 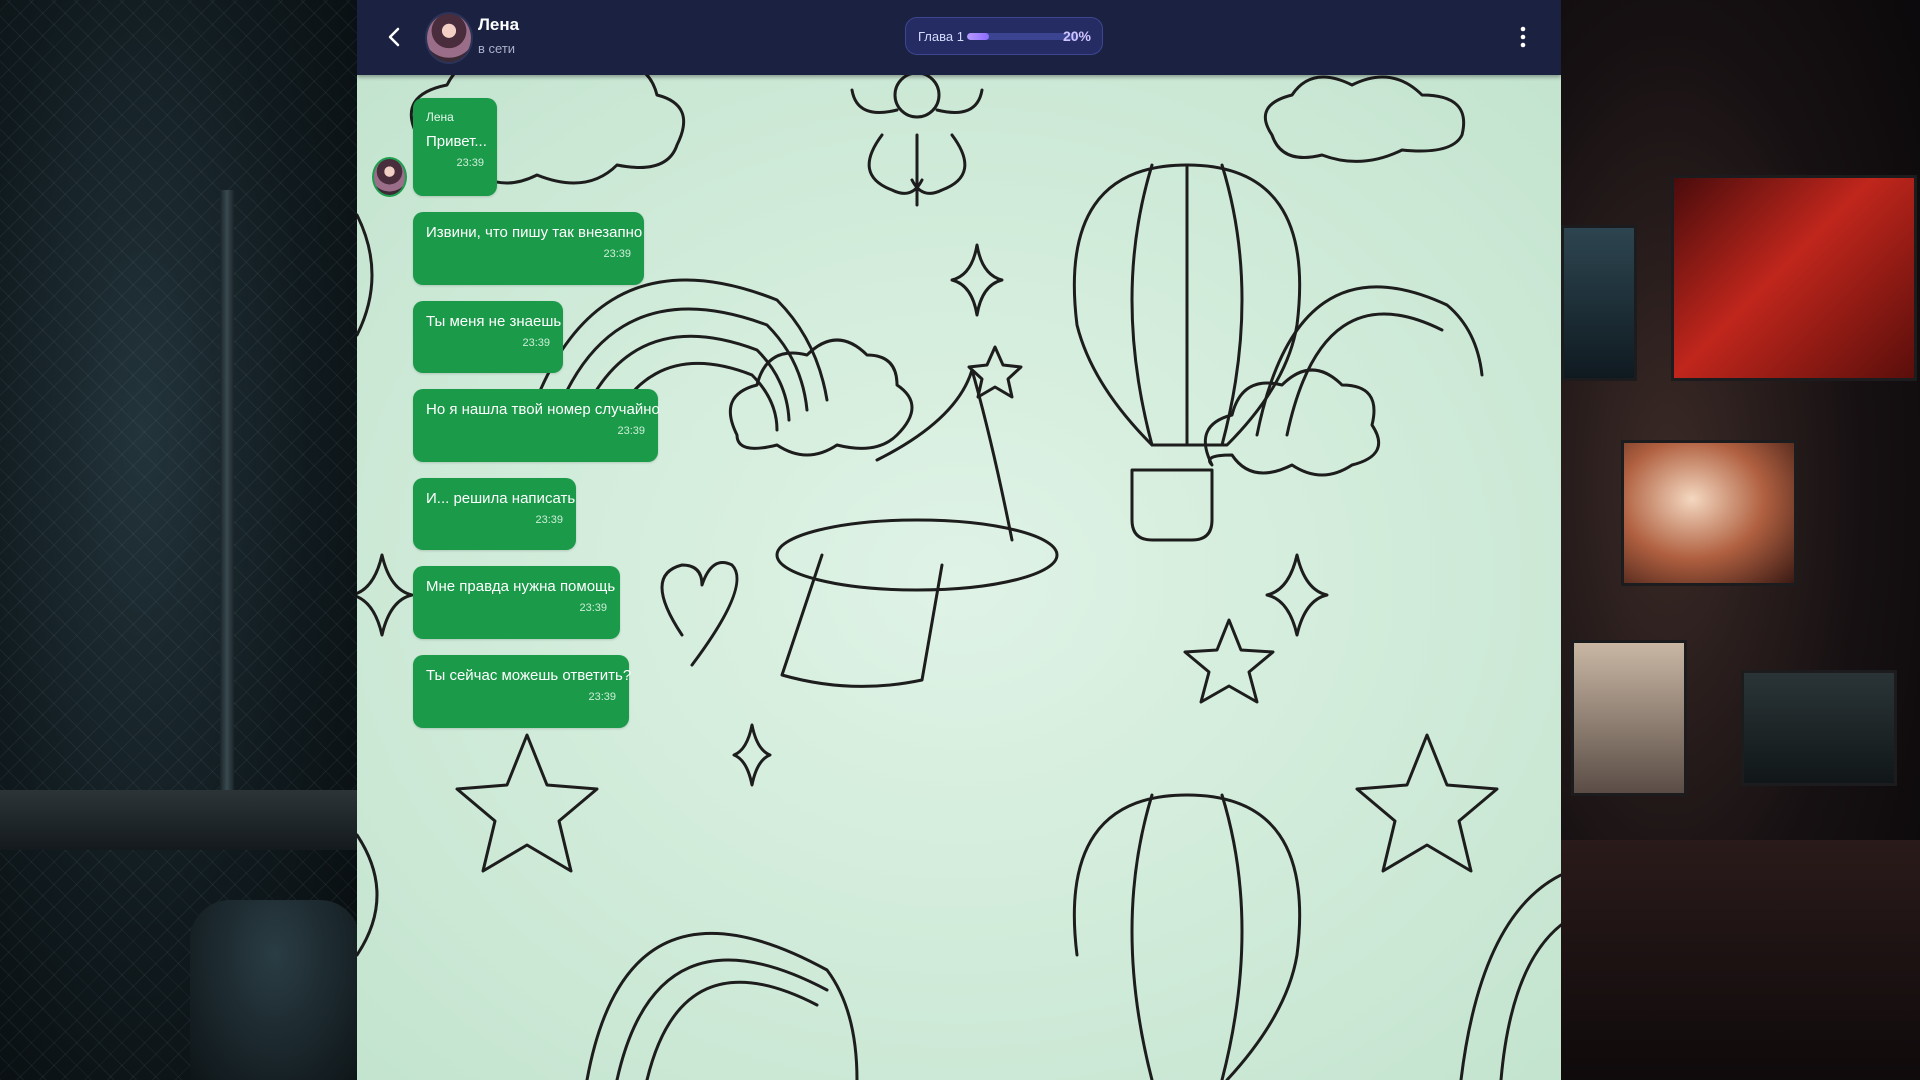 What do you see at coordinates (488, 337) in the screenshot?
I see `message-bubble: Ты меня не знаешь 23:39` at bounding box center [488, 337].